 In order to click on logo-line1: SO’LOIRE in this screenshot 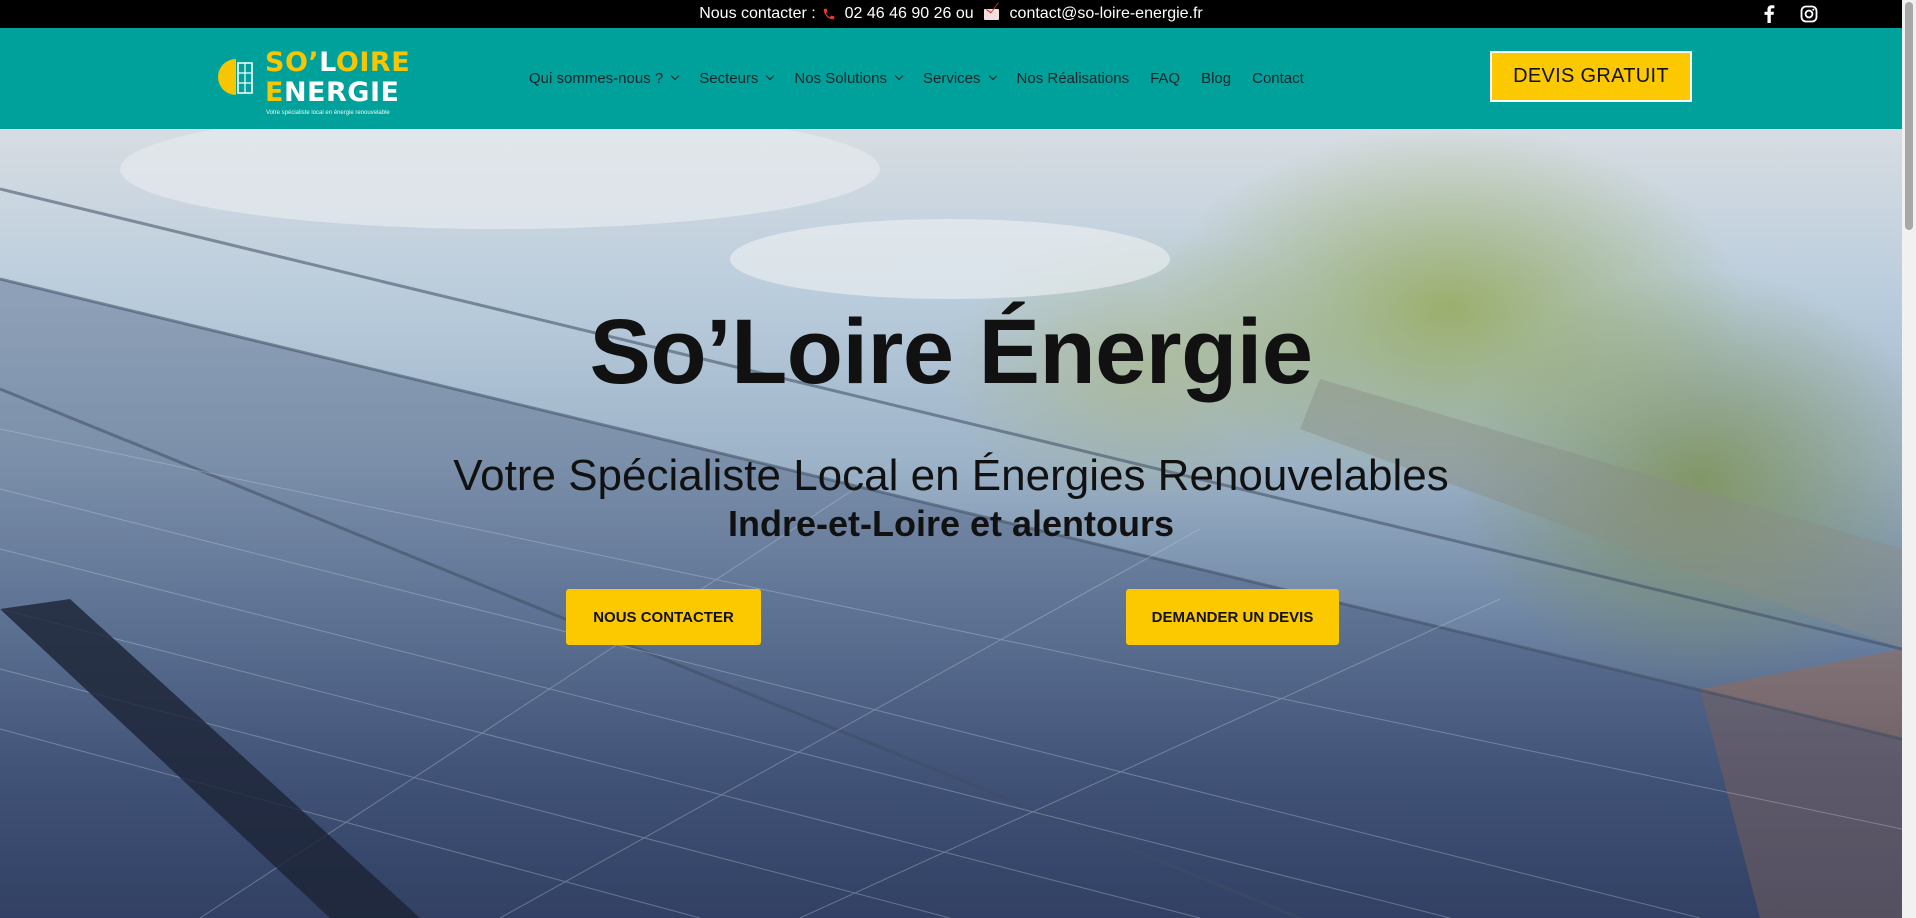, I will do `click(337, 62)`.